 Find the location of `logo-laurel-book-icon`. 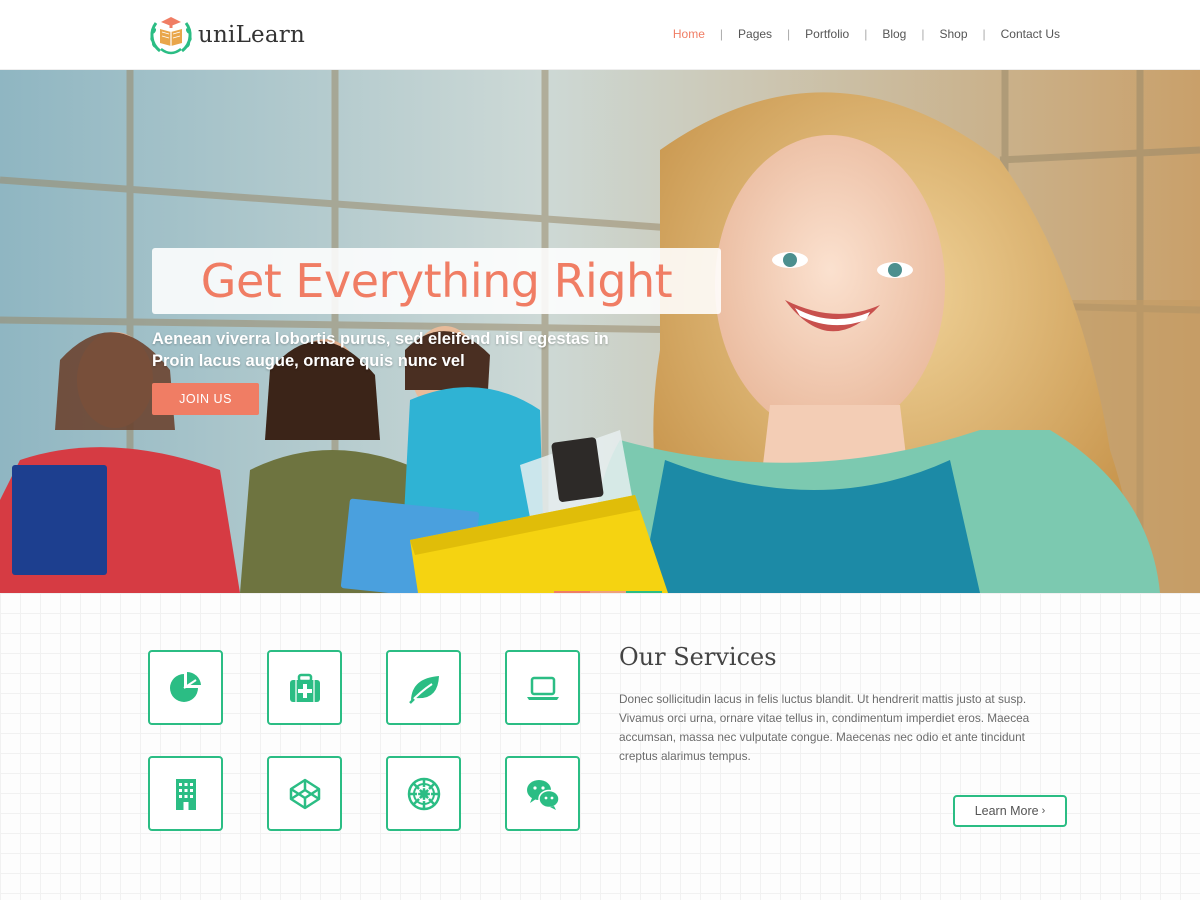

logo-laurel-book-icon is located at coordinates (171, 36).